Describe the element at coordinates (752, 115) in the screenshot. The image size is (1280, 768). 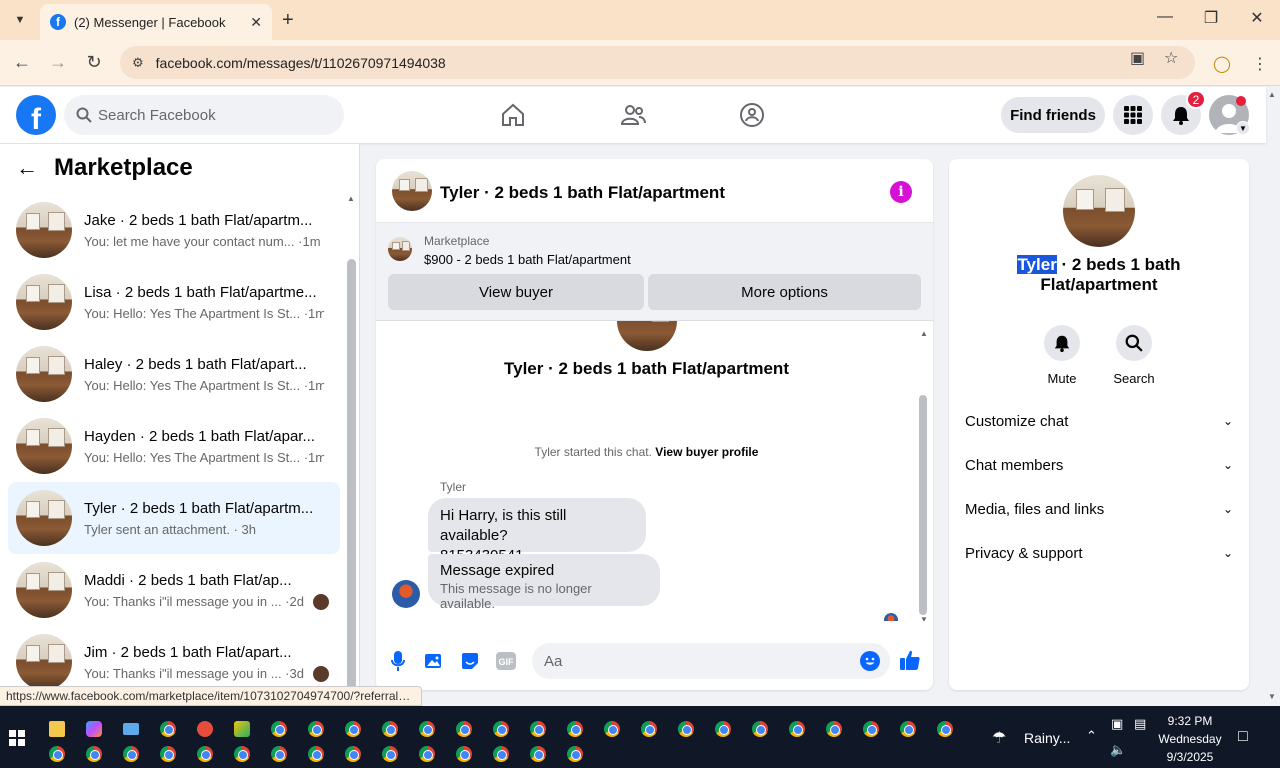
I see `groups-icon` at that location.